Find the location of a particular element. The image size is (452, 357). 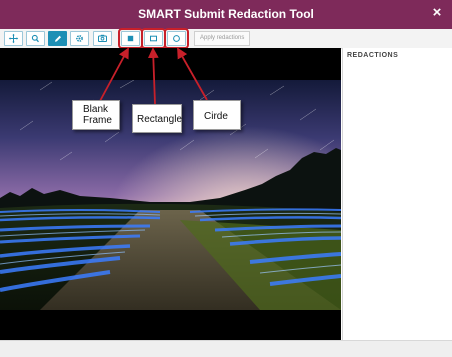

pencil-icon is located at coordinates (58, 38).